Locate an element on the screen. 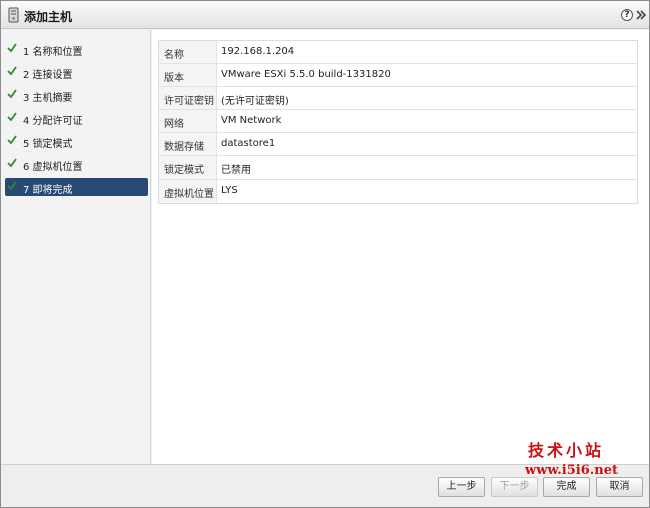 Image resolution: width=650 pixels, height=508 pixels. summary-value: (无许可证密钥) is located at coordinates (255, 102).